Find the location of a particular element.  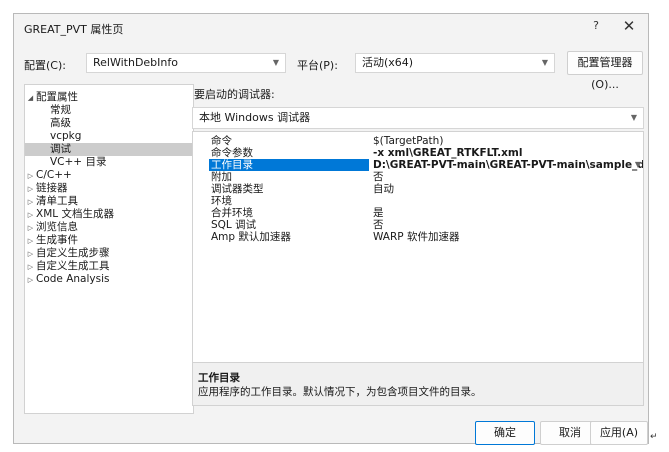

tree-item-label: vcpkg is located at coordinates (66, 136).